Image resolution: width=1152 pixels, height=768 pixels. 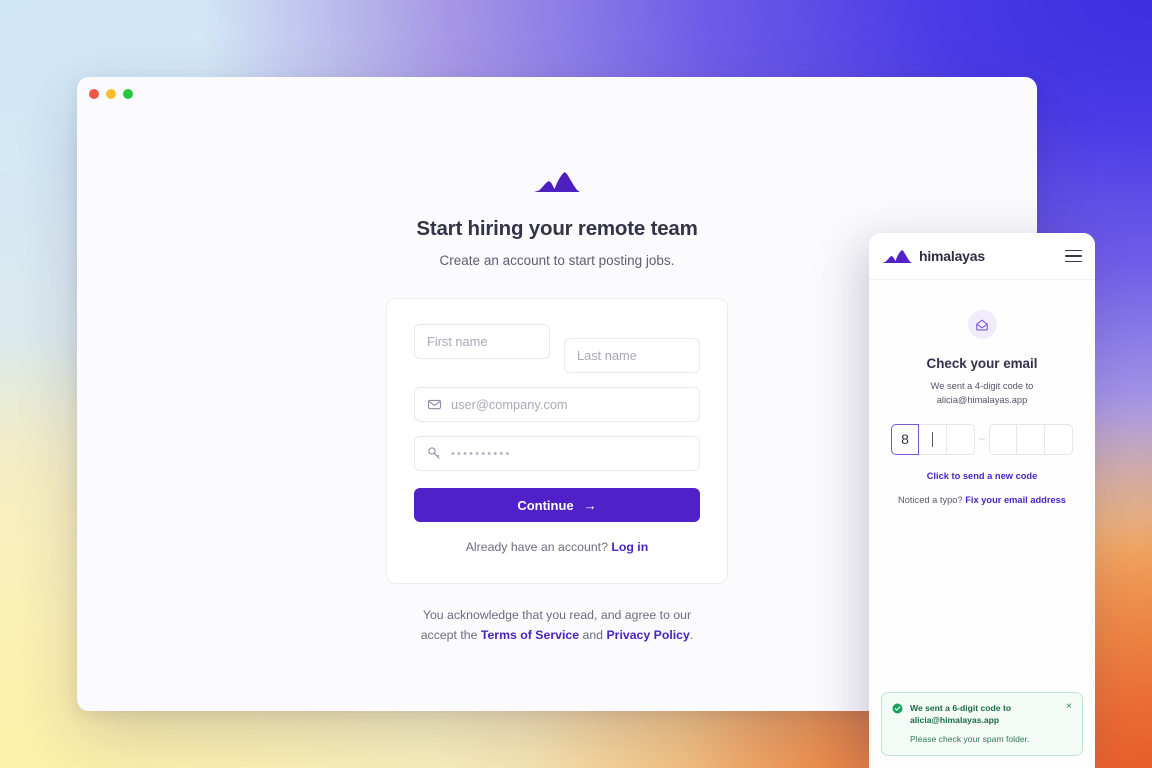 I want to click on window-close-button, so click(x=94, y=94).